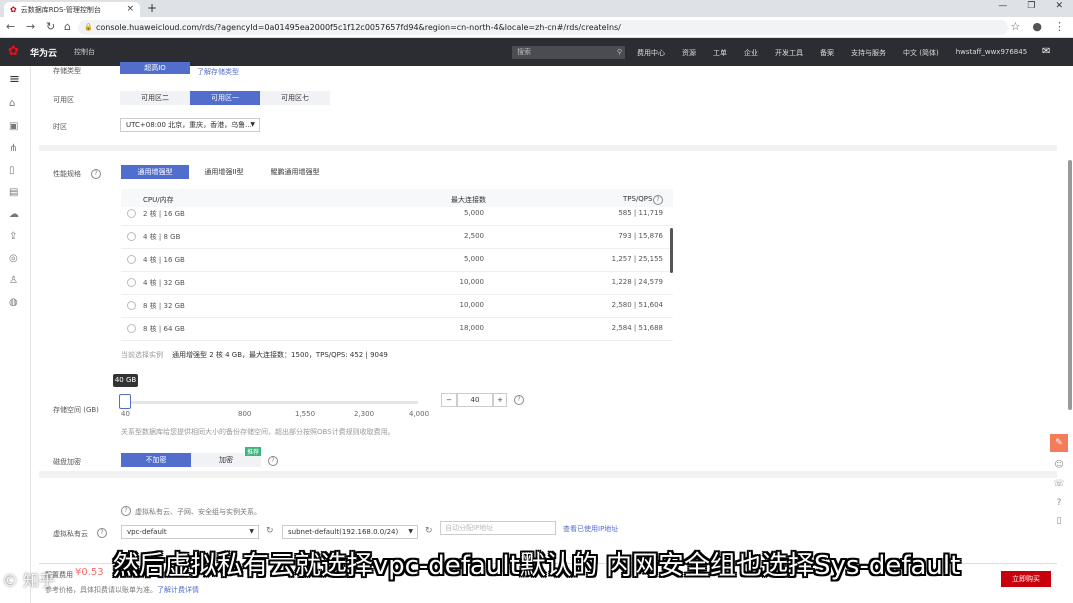 The image size is (1073, 603). I want to click on cost-icon: ◎, so click(13, 258).